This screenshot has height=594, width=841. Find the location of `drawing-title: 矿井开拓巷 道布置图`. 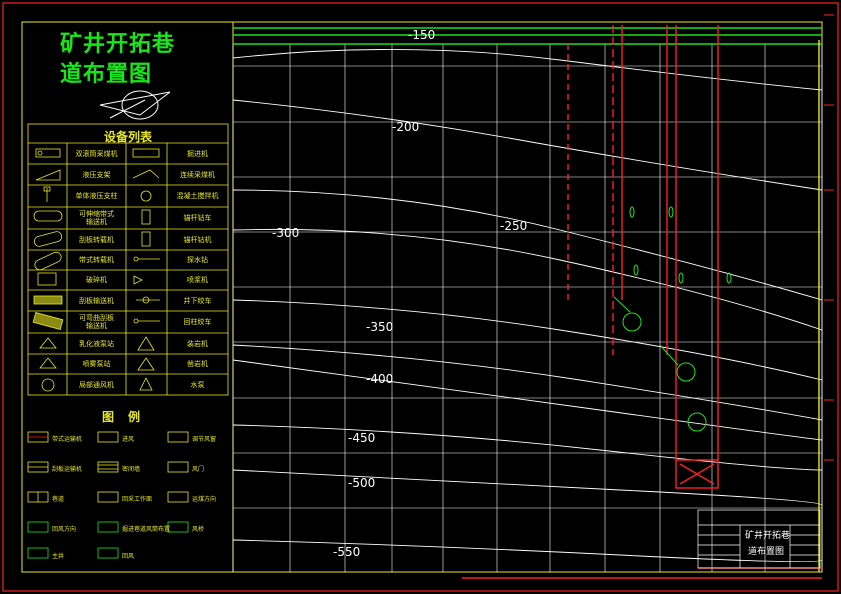

drawing-title: 矿井开拓巷 道布置图 is located at coordinates (135, 60).